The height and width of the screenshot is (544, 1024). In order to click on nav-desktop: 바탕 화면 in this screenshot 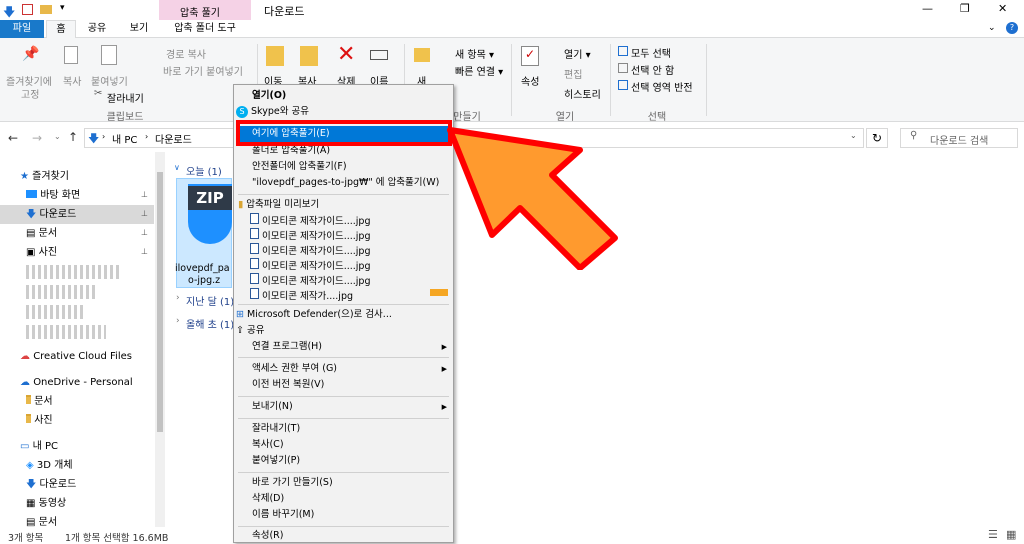, I will do `click(89, 195)`.